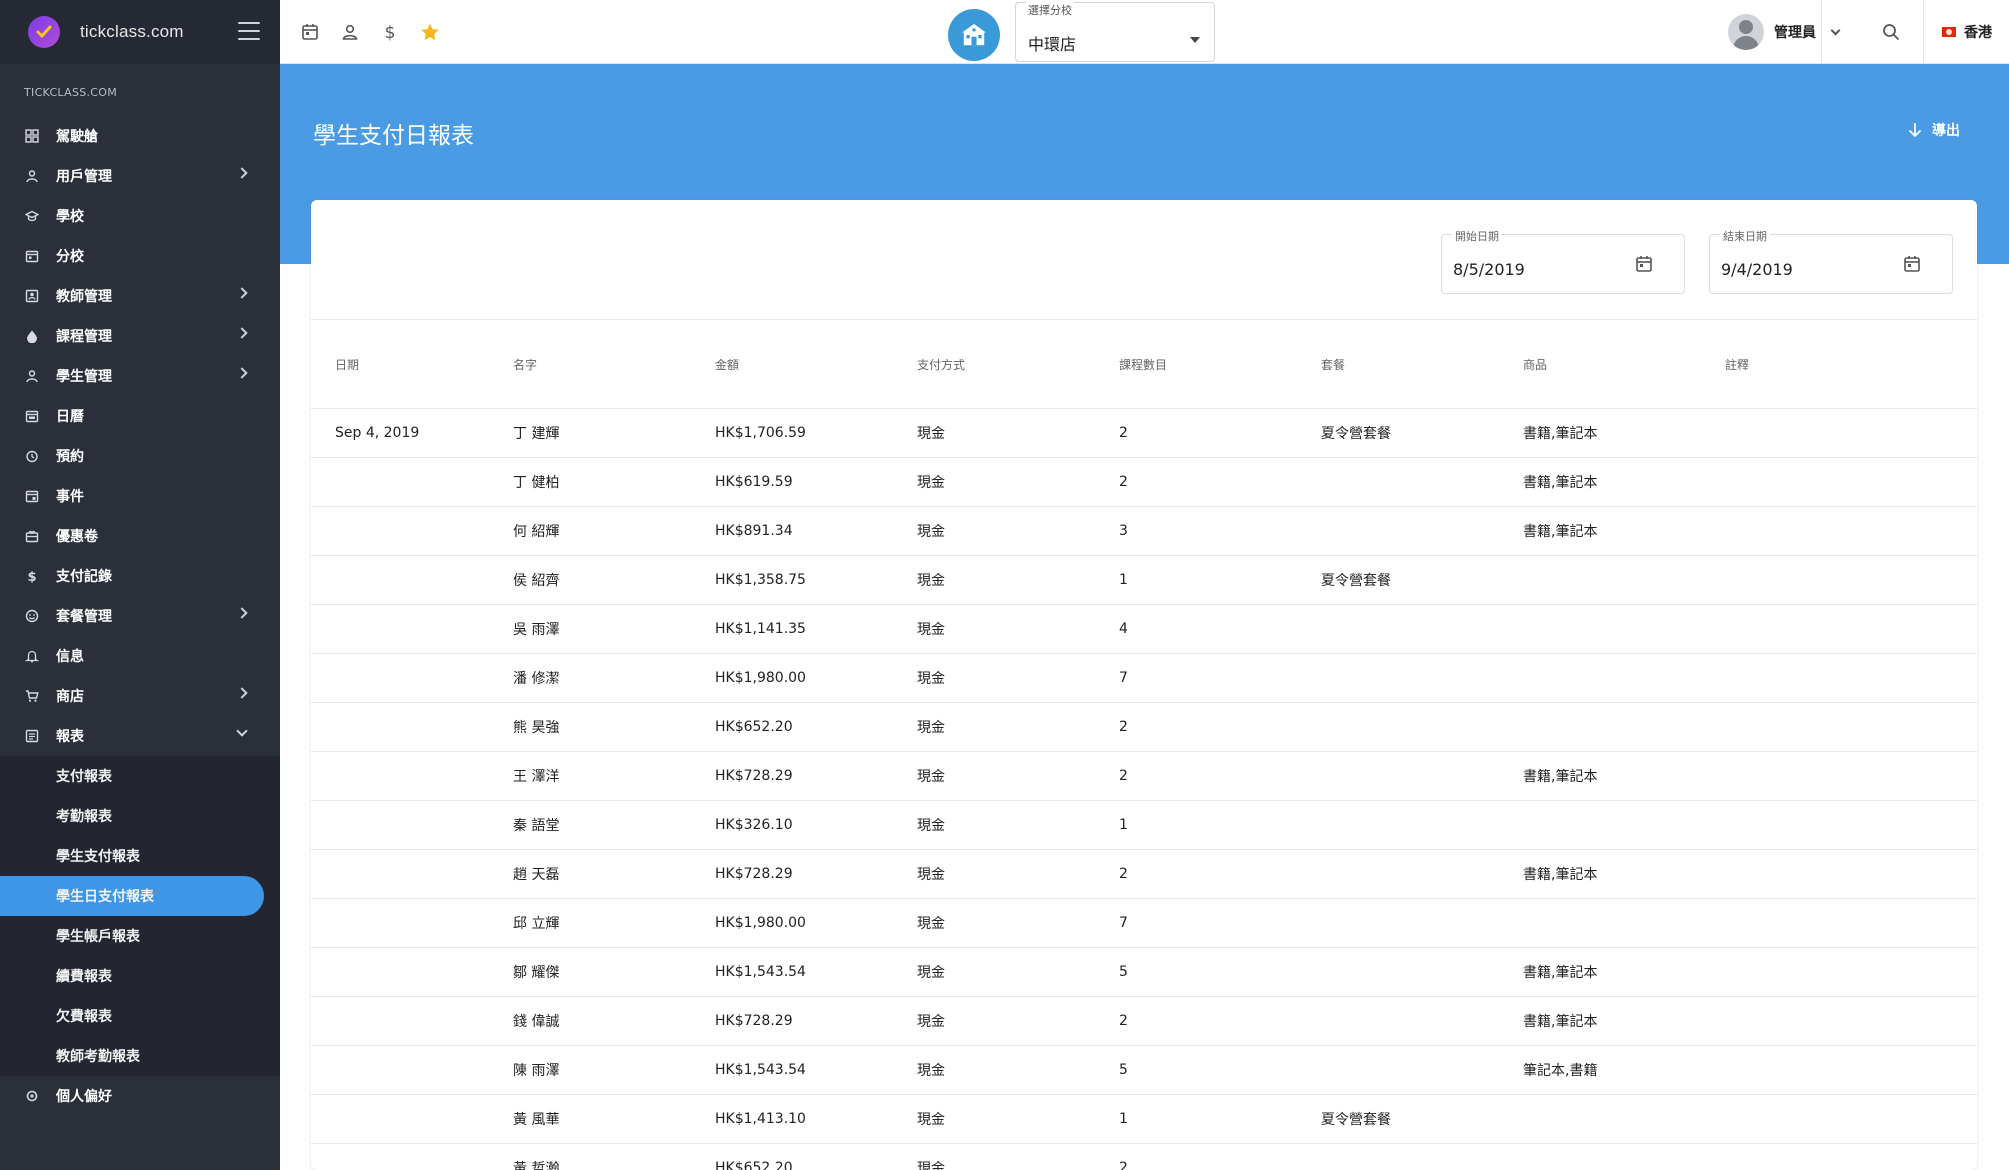 The height and width of the screenshot is (1170, 2009). What do you see at coordinates (1220, 629) in the screenshot?
I see `table-cell: 4` at bounding box center [1220, 629].